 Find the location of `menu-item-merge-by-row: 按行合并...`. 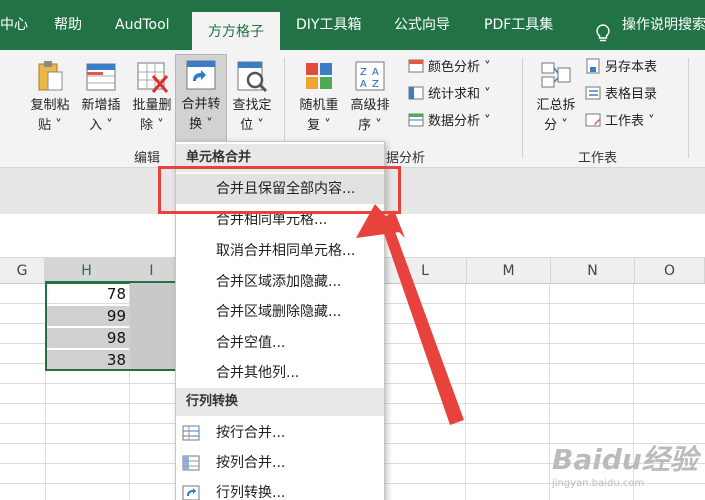

menu-item-merge-by-row: 按行合并... is located at coordinates (280, 433).